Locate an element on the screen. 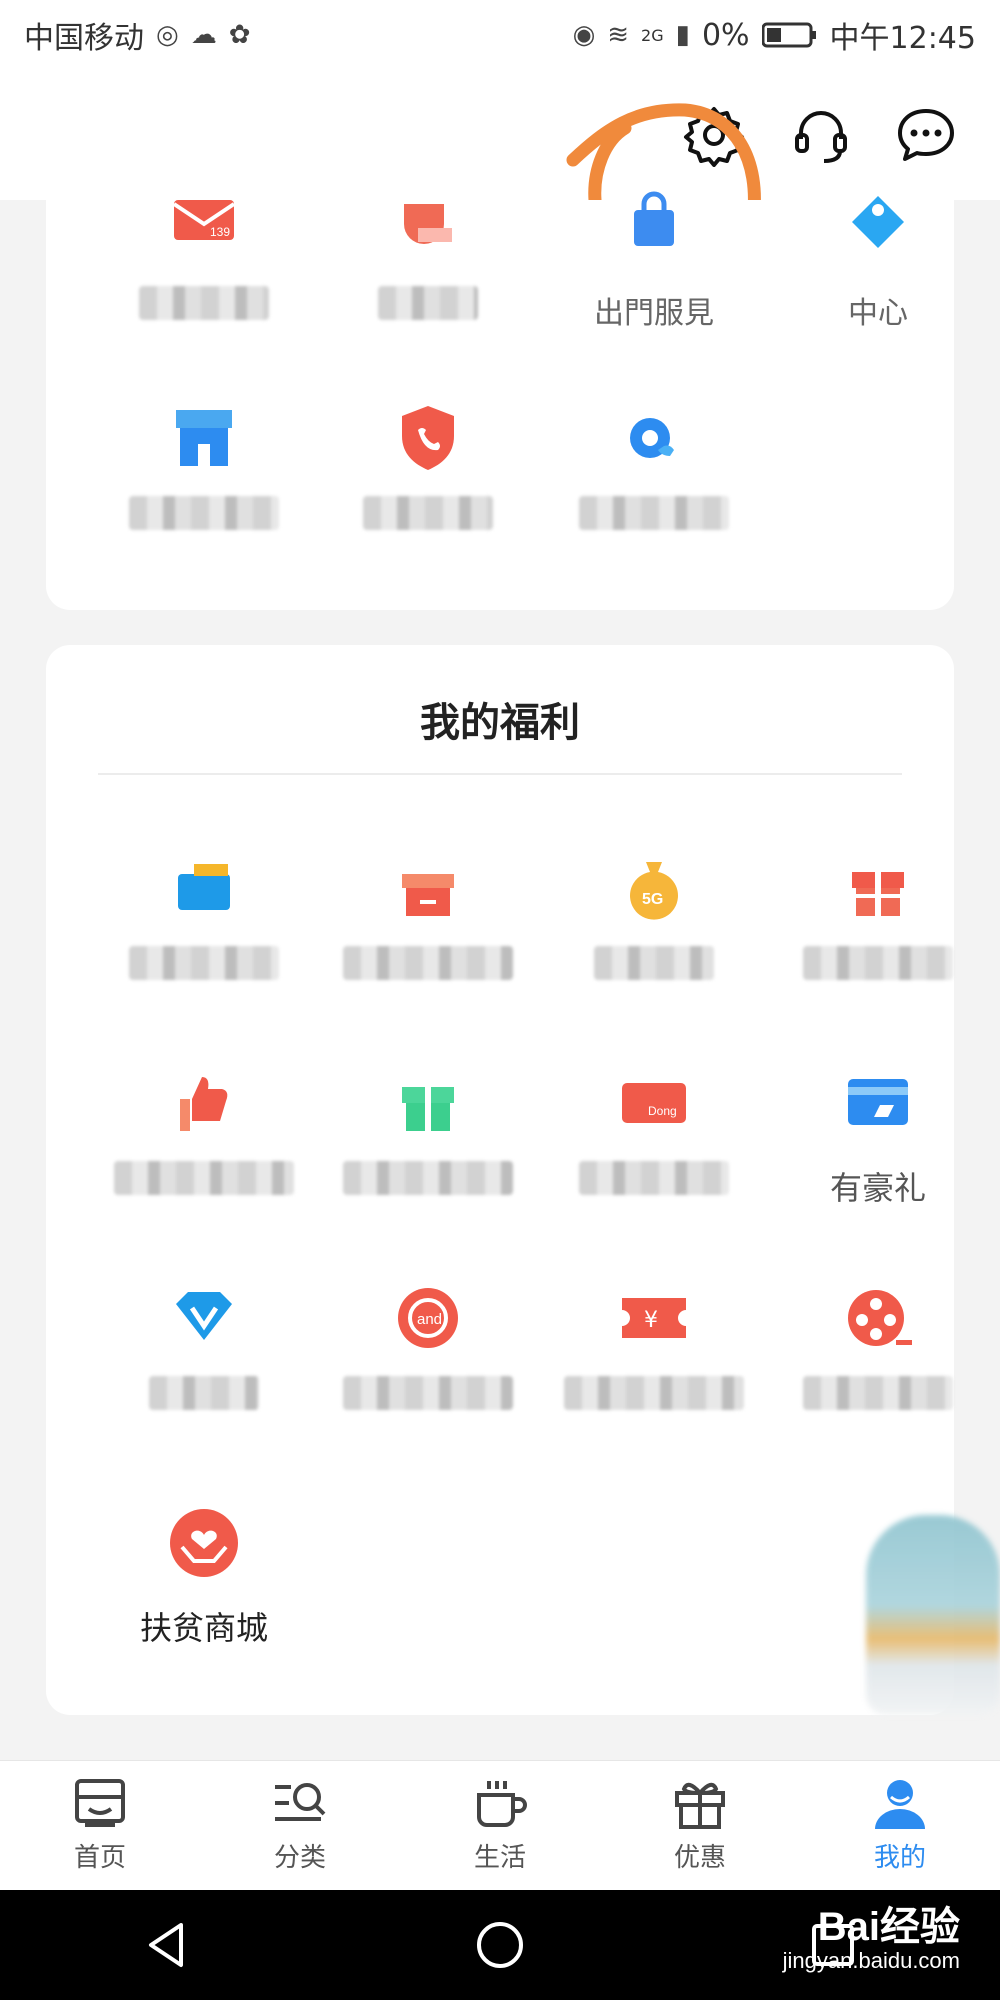 The width and height of the screenshot is (1000, 2000). cell-signal-icon: ▮ is located at coordinates (682, 35).